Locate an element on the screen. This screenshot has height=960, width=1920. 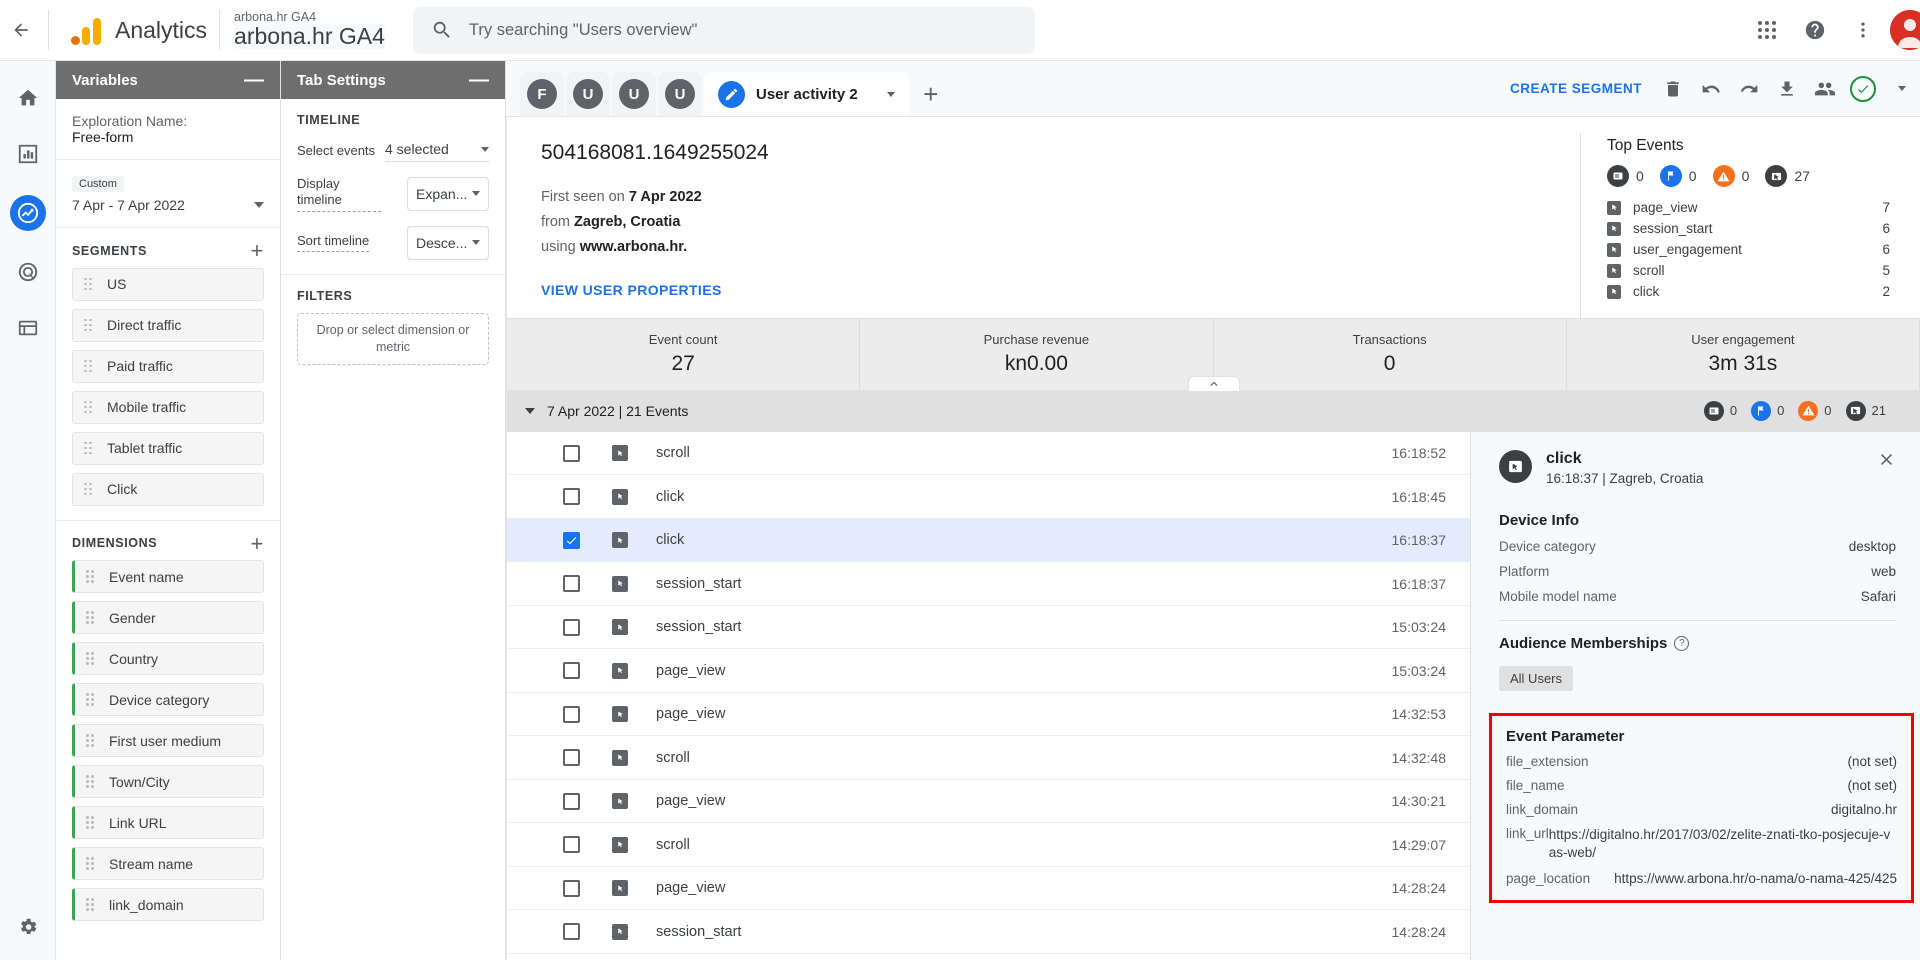
table-row: scroll 16:18:52 is located at coordinates (988, 454).